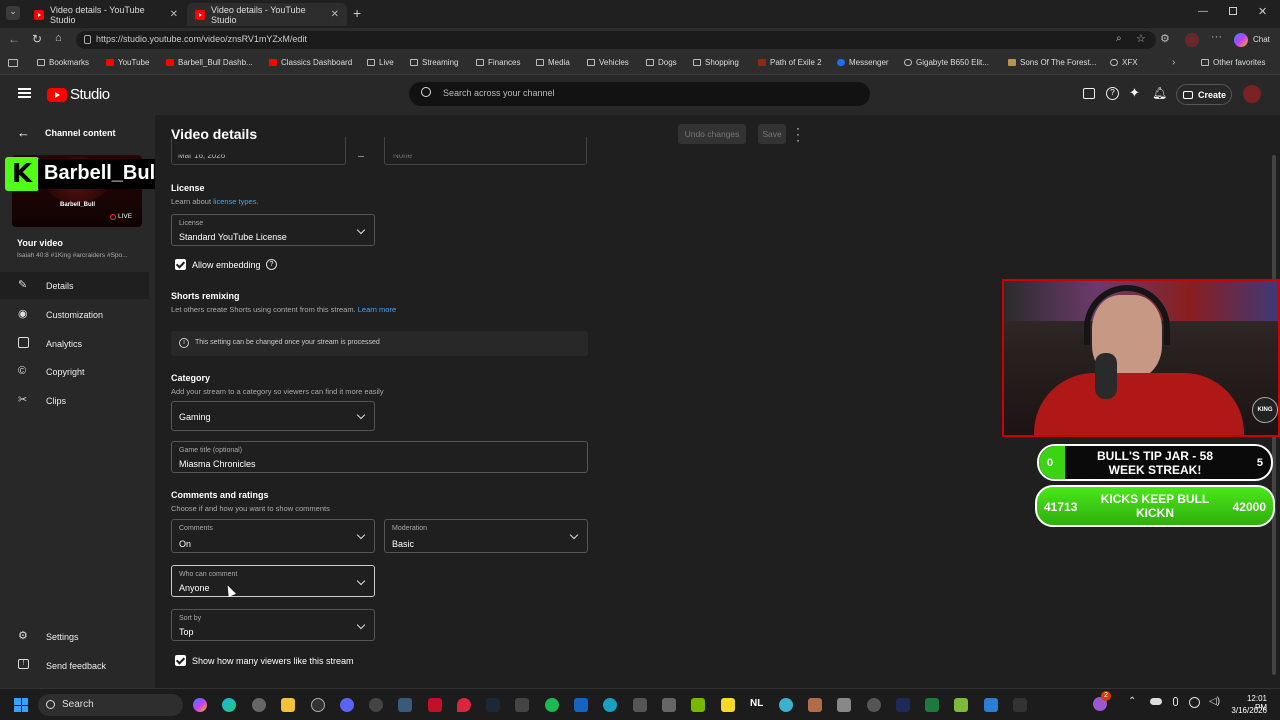  I want to click on channel-content-link: Channel content, so click(80, 133).